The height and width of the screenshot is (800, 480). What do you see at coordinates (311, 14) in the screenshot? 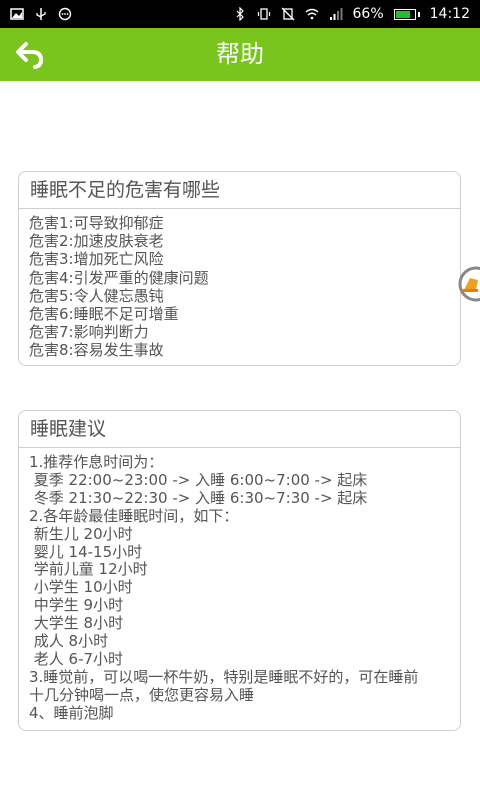
I see `wifi-icon` at bounding box center [311, 14].